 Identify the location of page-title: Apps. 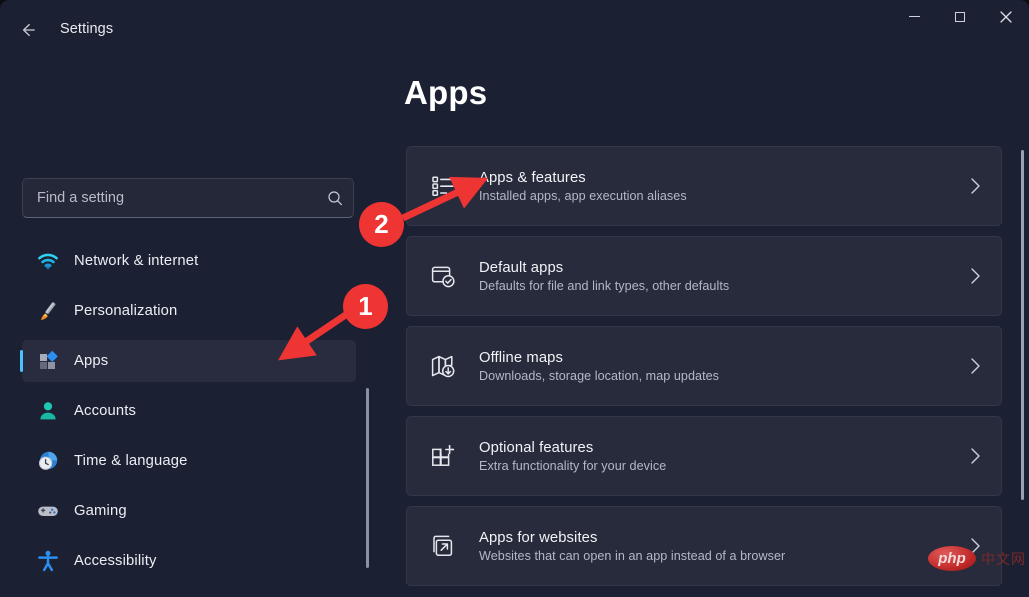
(446, 92).